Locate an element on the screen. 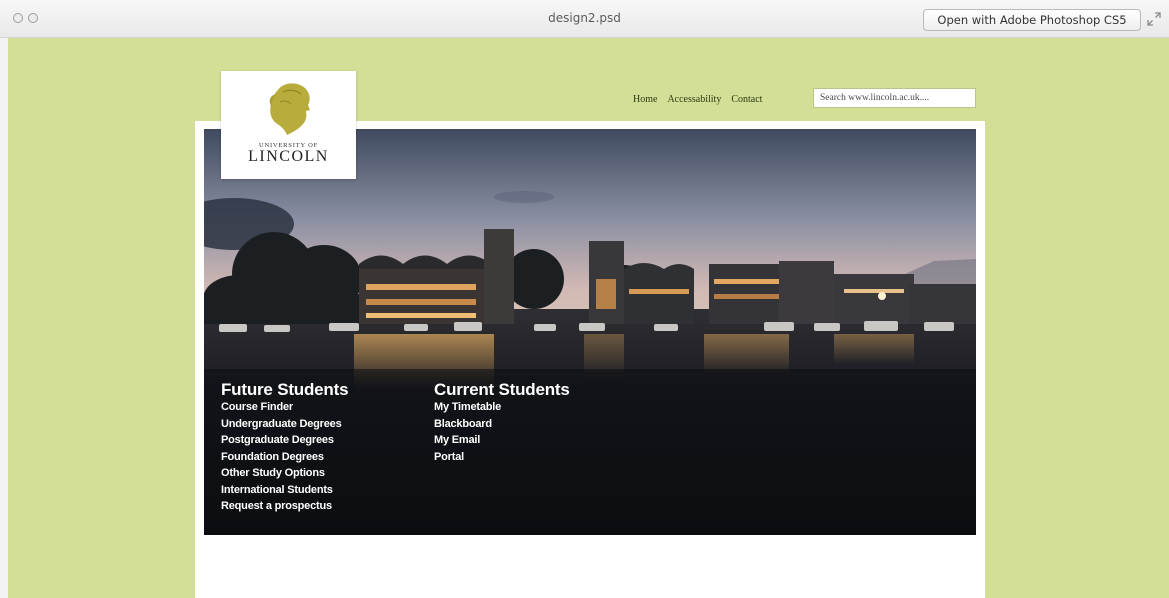 Image resolution: width=1169 pixels, height=598 pixels. link-postgraduate-degrees: Postgraduate Degrees is located at coordinates (284, 440).